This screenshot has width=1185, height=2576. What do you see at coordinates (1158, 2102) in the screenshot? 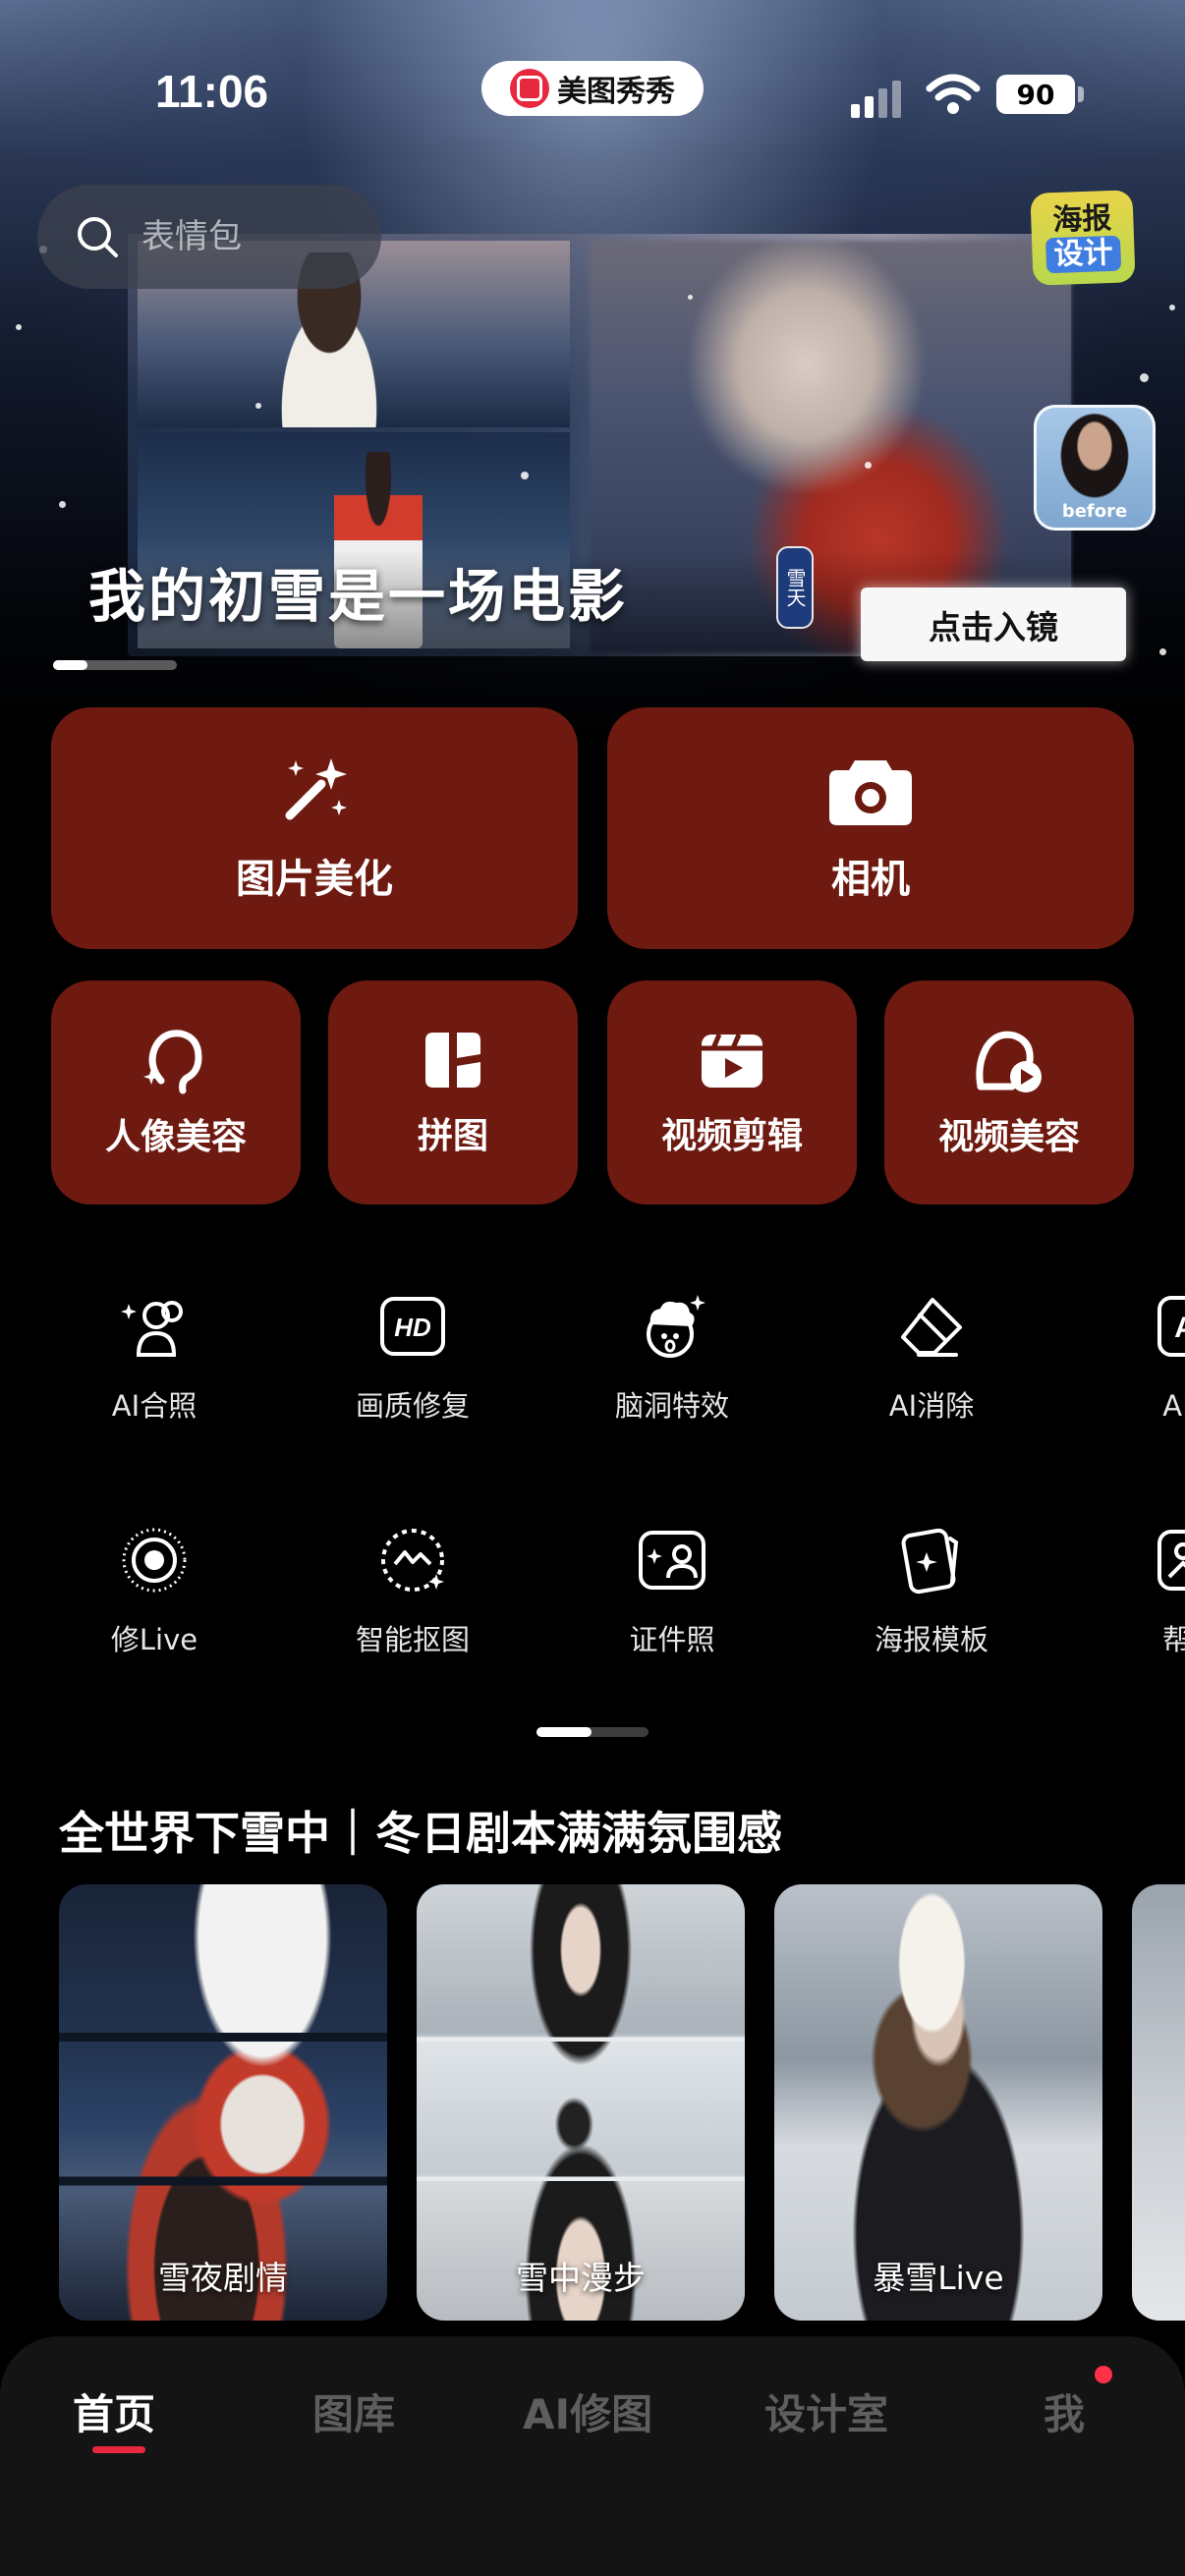
I see `template-card-partial` at bounding box center [1158, 2102].